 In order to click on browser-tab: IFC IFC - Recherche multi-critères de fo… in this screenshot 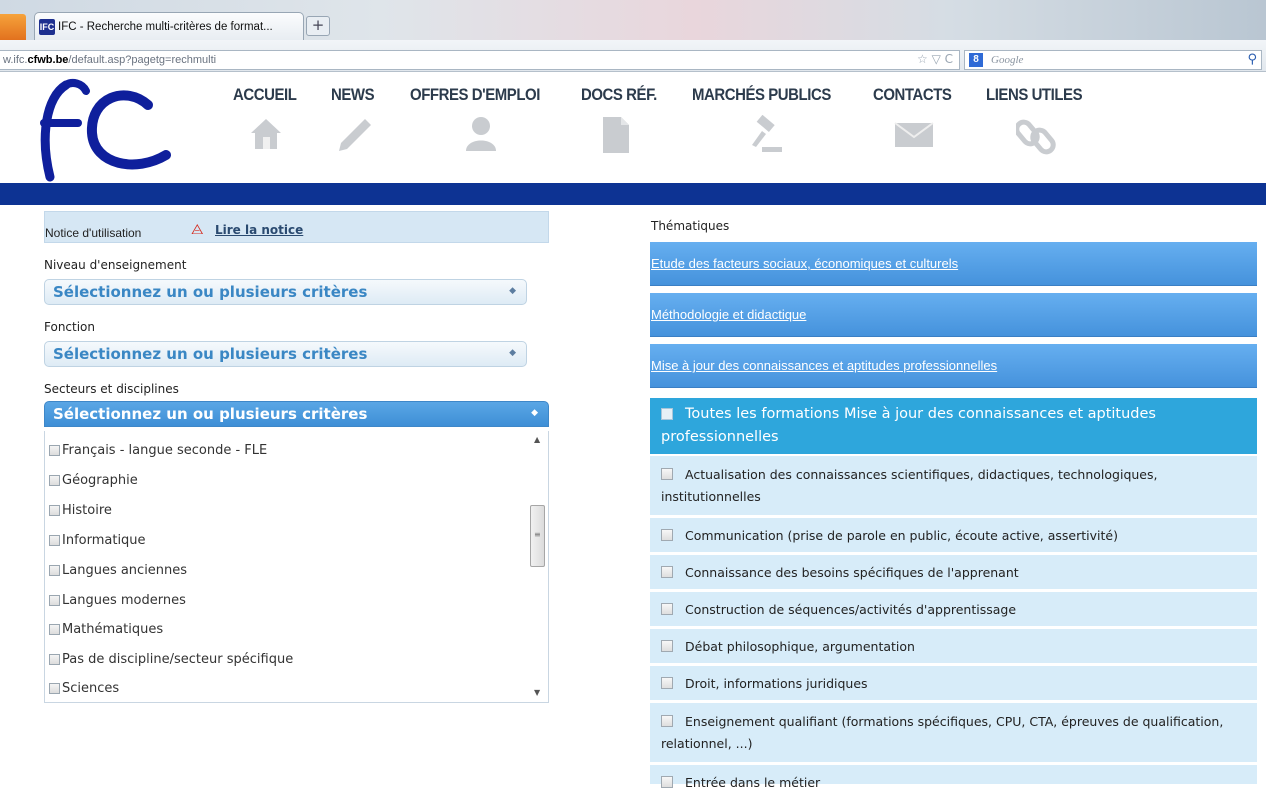, I will do `click(169, 26)`.